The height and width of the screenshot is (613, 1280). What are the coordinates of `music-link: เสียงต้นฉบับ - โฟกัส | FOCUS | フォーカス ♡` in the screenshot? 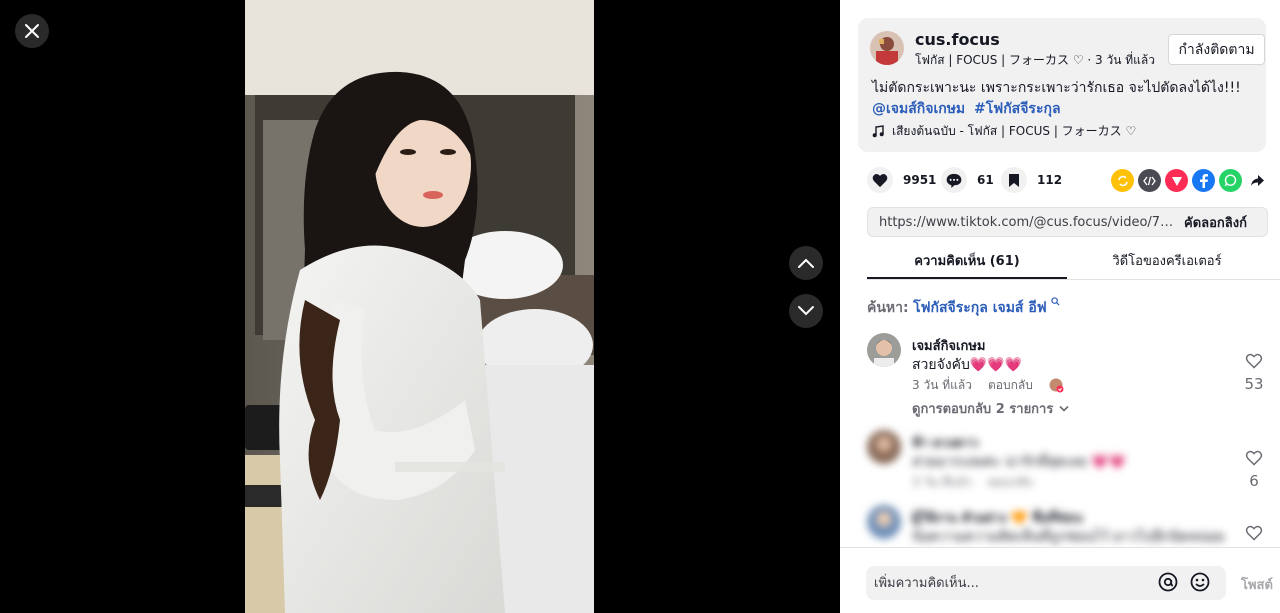 It's located at (1004, 131).